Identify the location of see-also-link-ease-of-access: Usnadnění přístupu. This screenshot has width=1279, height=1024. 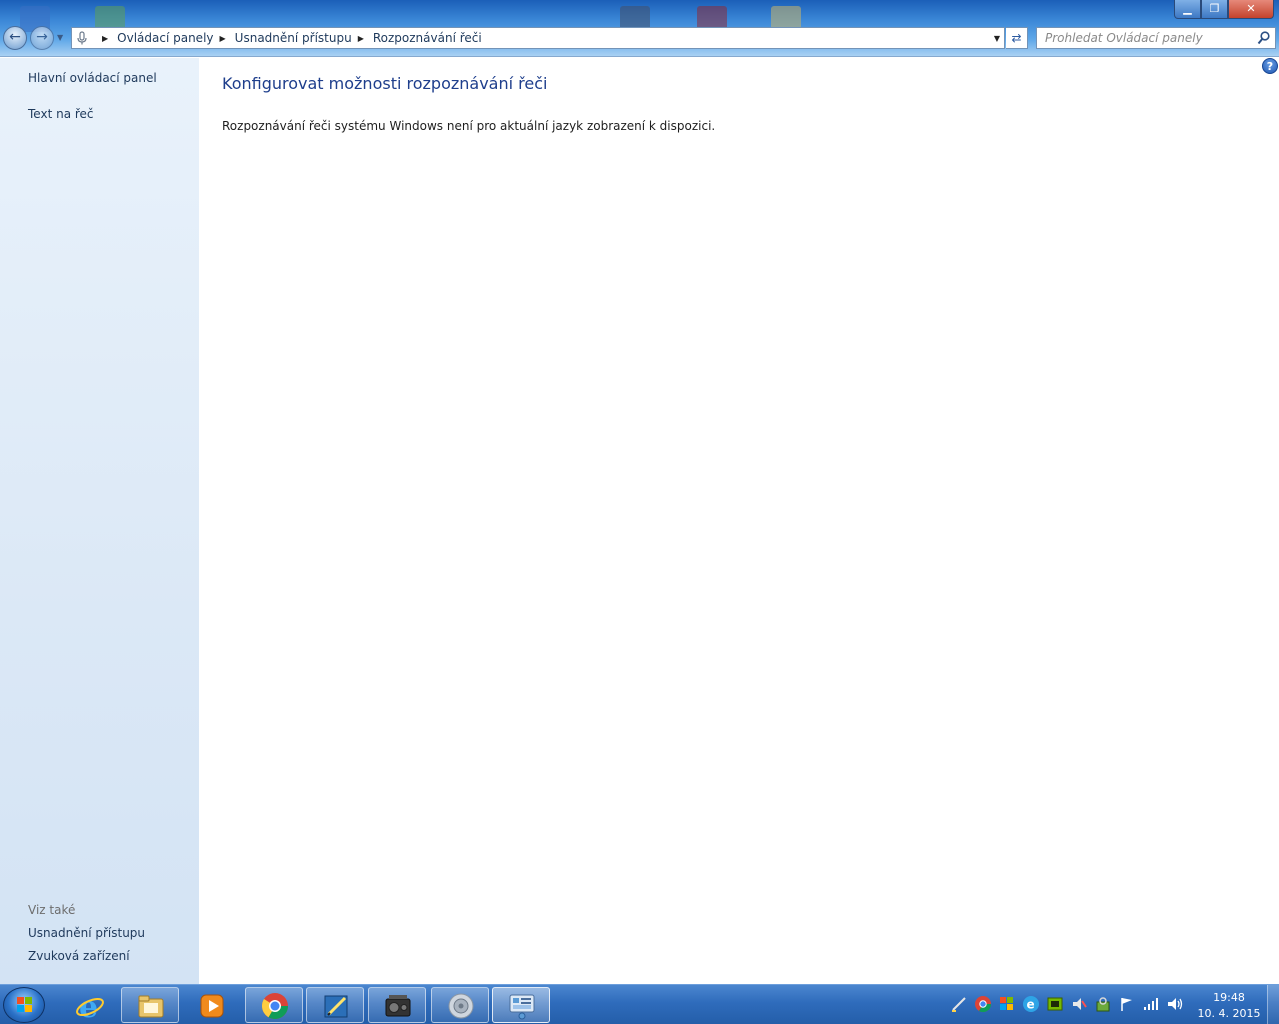
(86, 933).